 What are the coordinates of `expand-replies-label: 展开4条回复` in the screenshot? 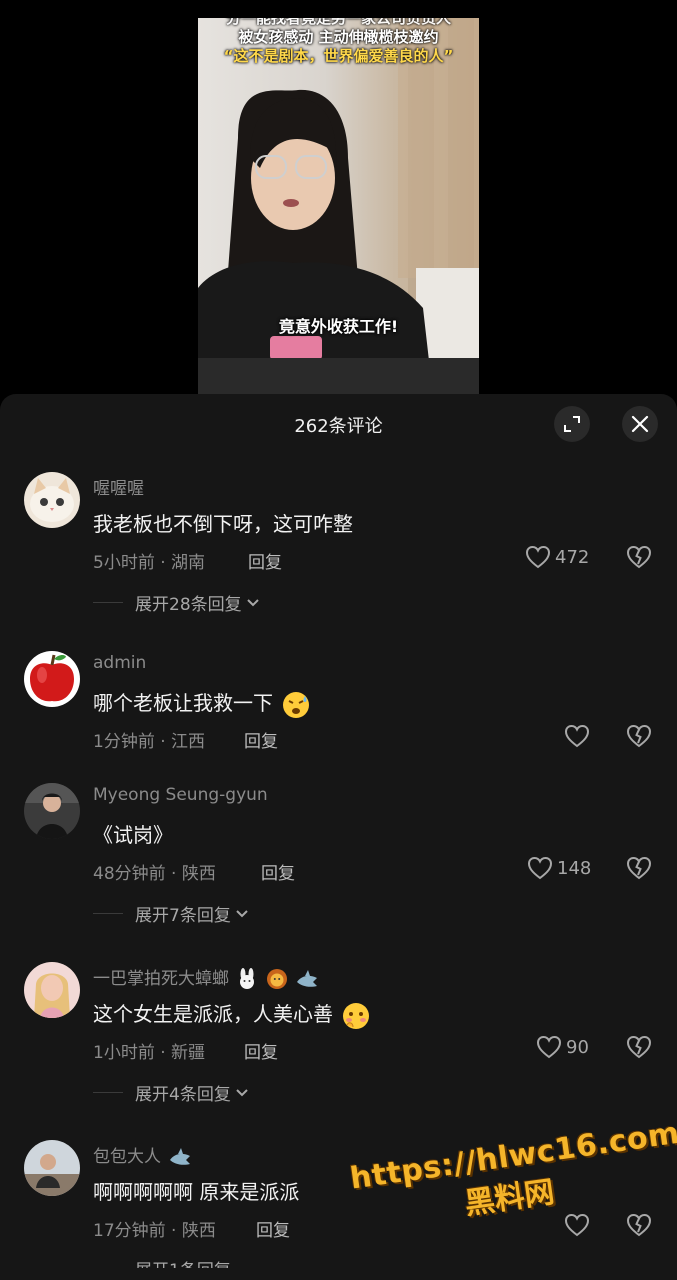 It's located at (183, 1095).